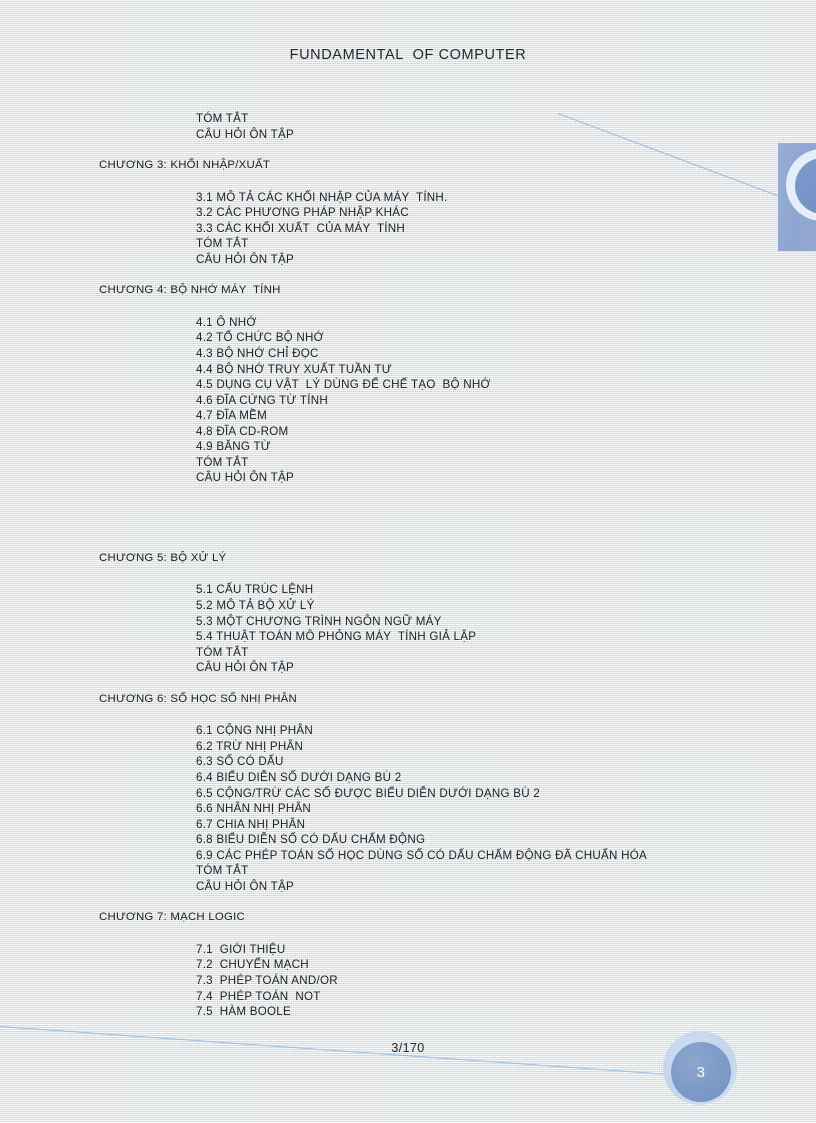 Image resolution: width=816 pixels, height=1123 pixels. What do you see at coordinates (311, 840) in the screenshot?
I see `toc-entry: 6.8 BIỂU DIỄN SỐ CÓ DẤU CHẤM ĐỘNG` at bounding box center [311, 840].